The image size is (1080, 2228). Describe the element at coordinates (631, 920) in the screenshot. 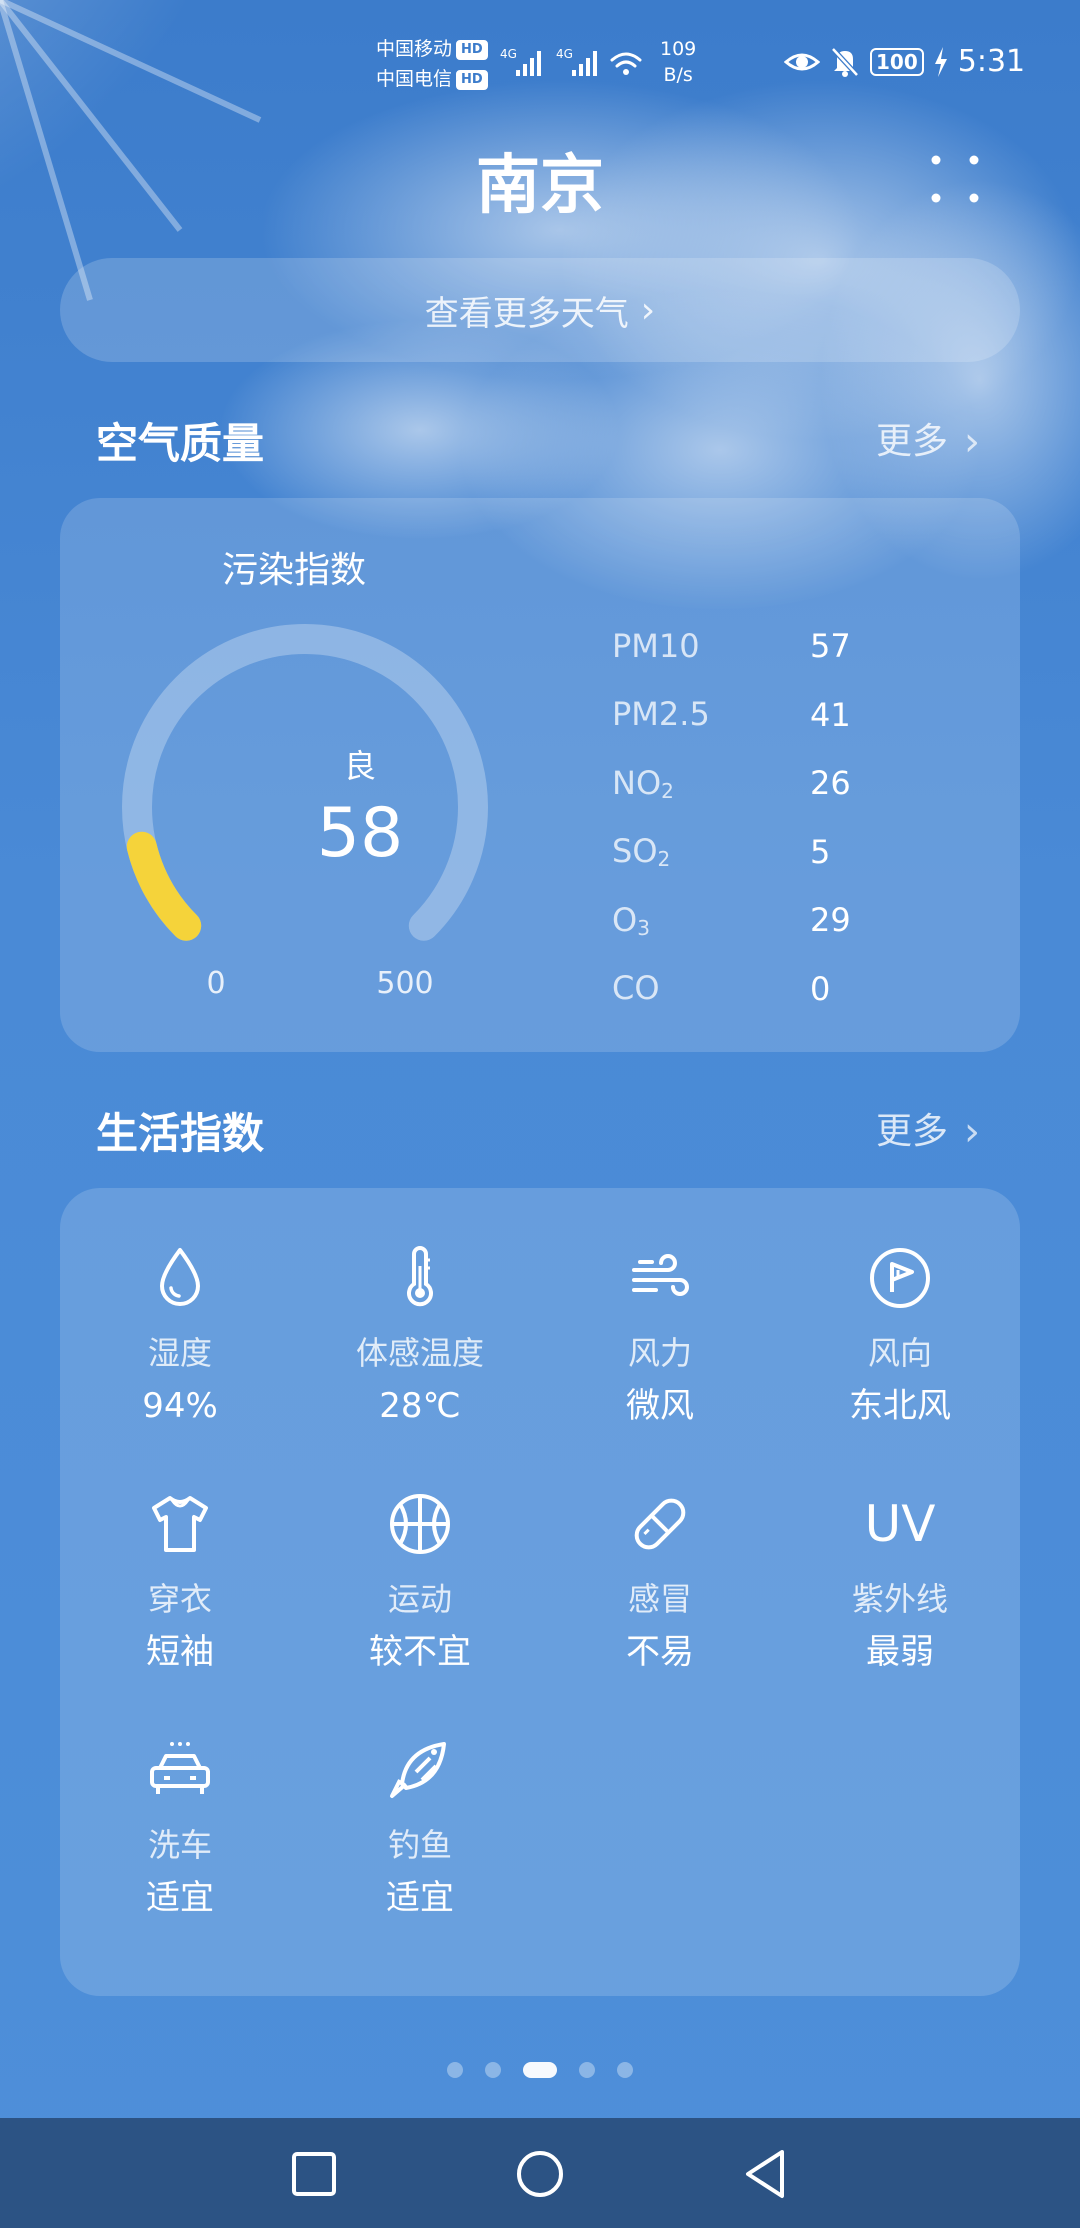

I see `pollutant-name: O3` at that location.